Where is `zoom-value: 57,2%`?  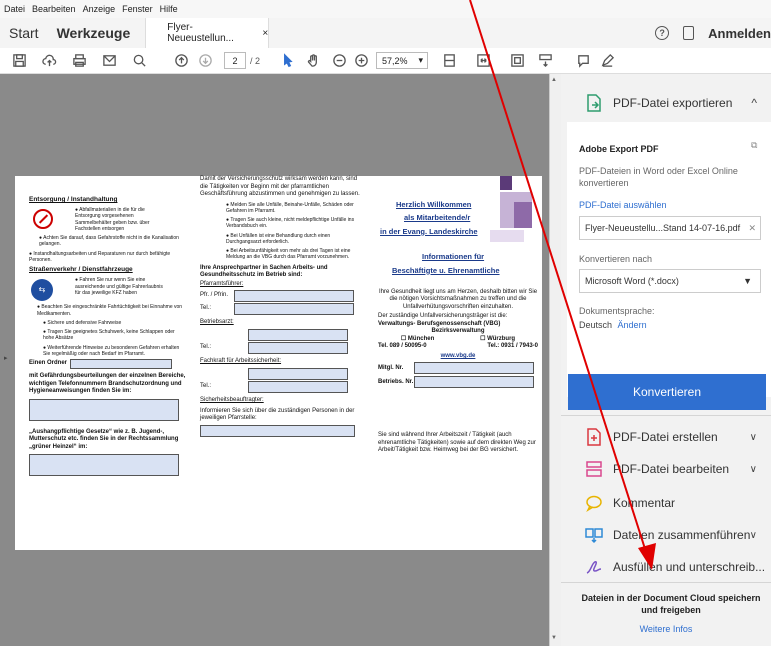 zoom-value: 57,2% is located at coordinates (395, 60).